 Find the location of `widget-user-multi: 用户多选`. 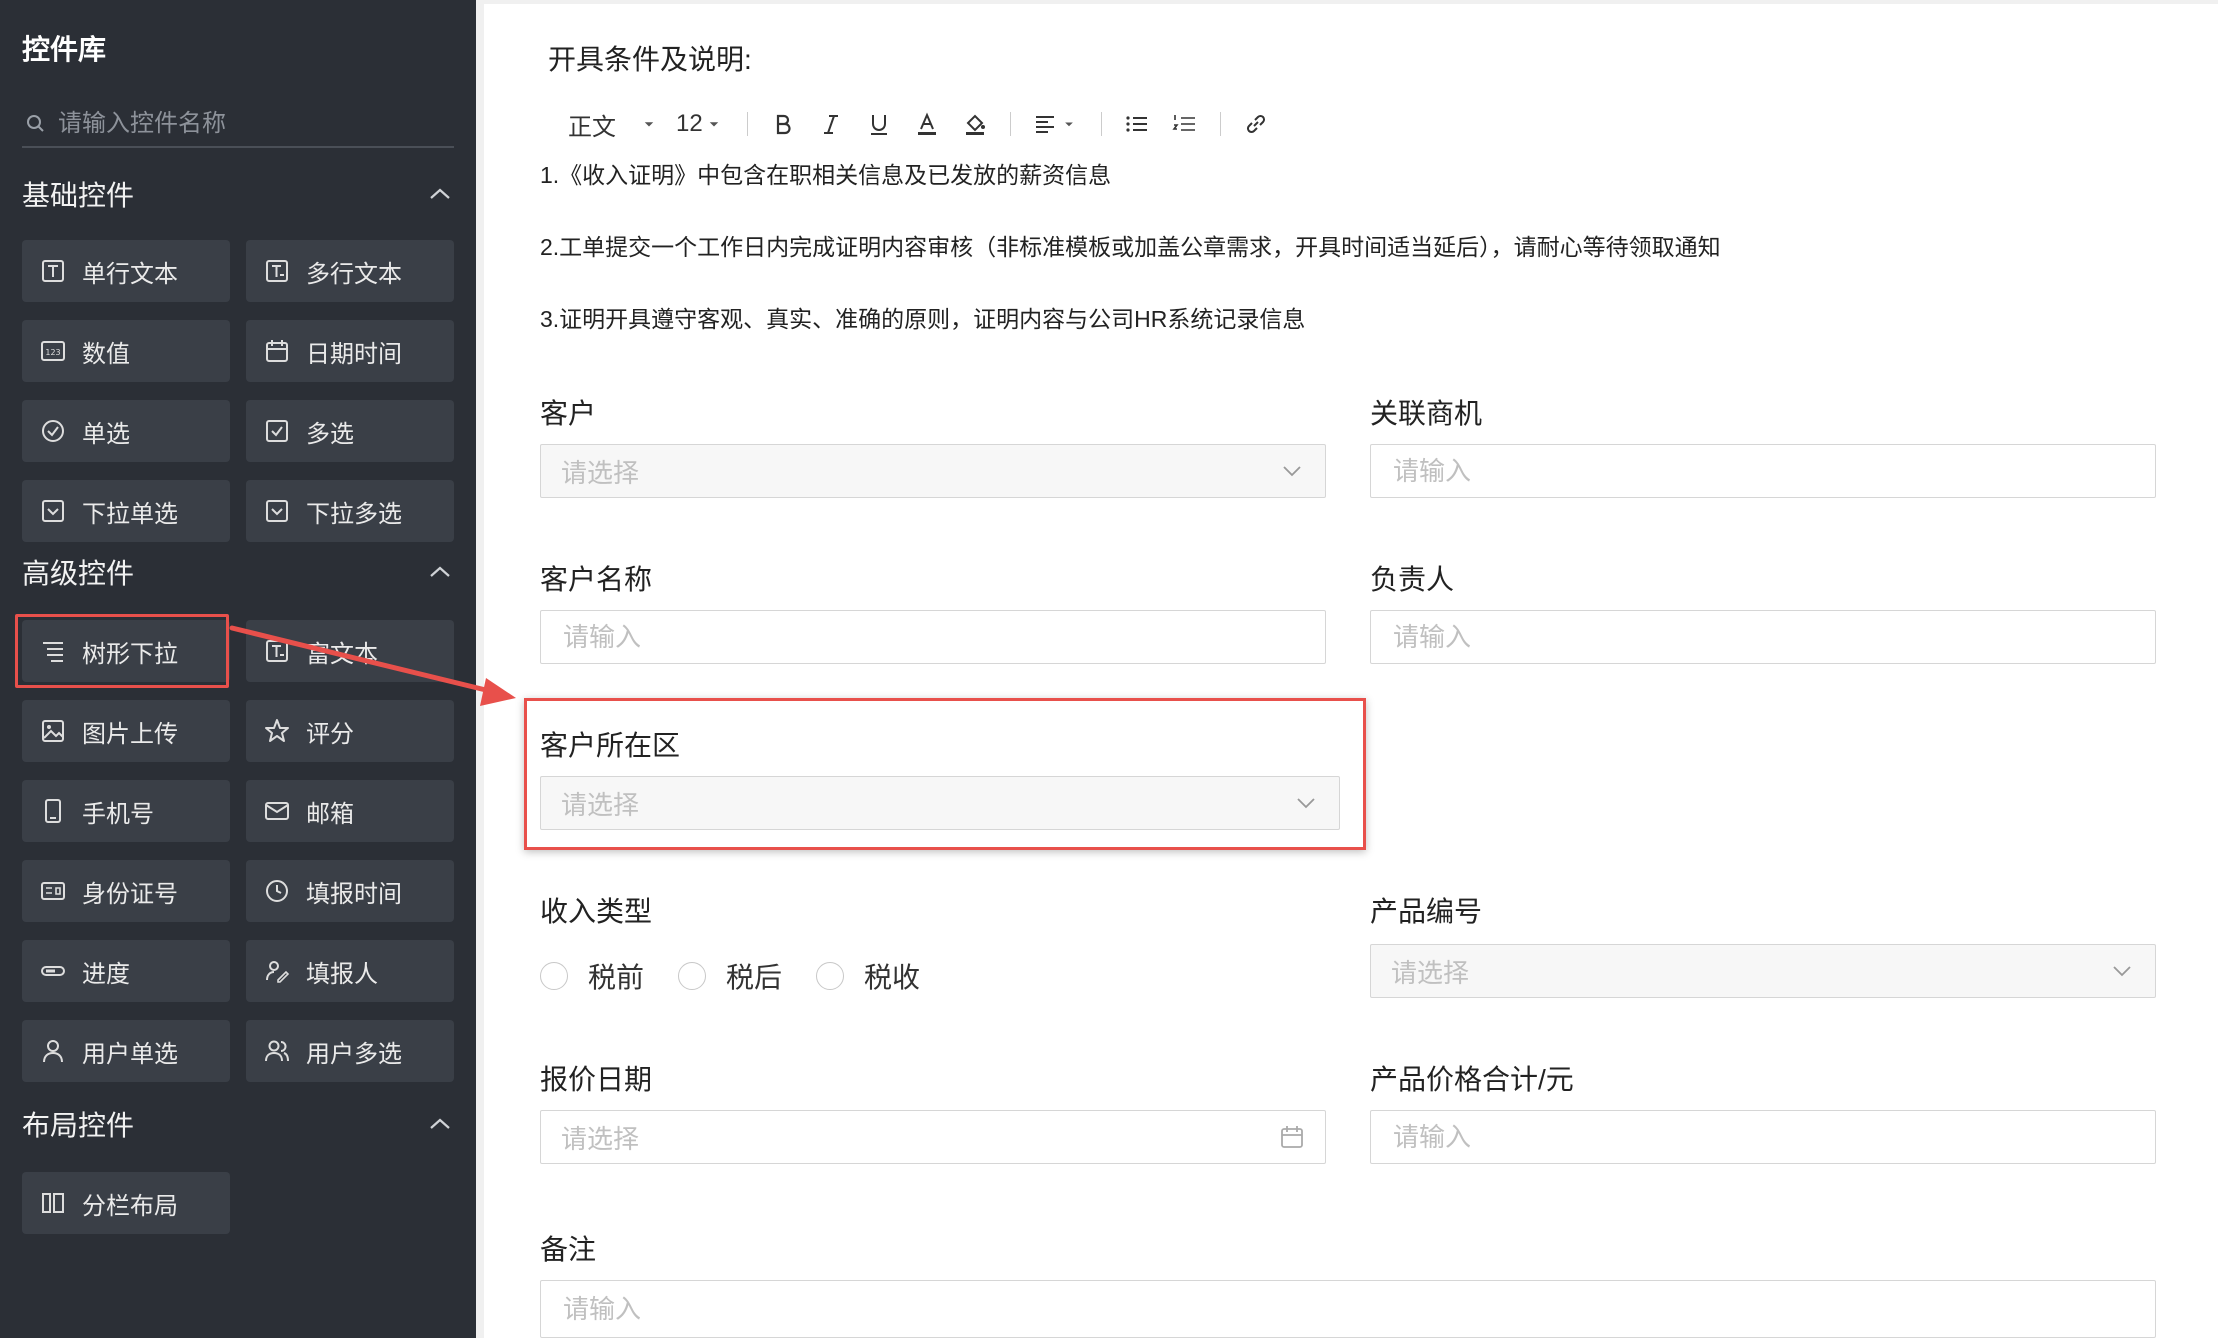

widget-user-multi: 用户多选 is located at coordinates (350, 1051).